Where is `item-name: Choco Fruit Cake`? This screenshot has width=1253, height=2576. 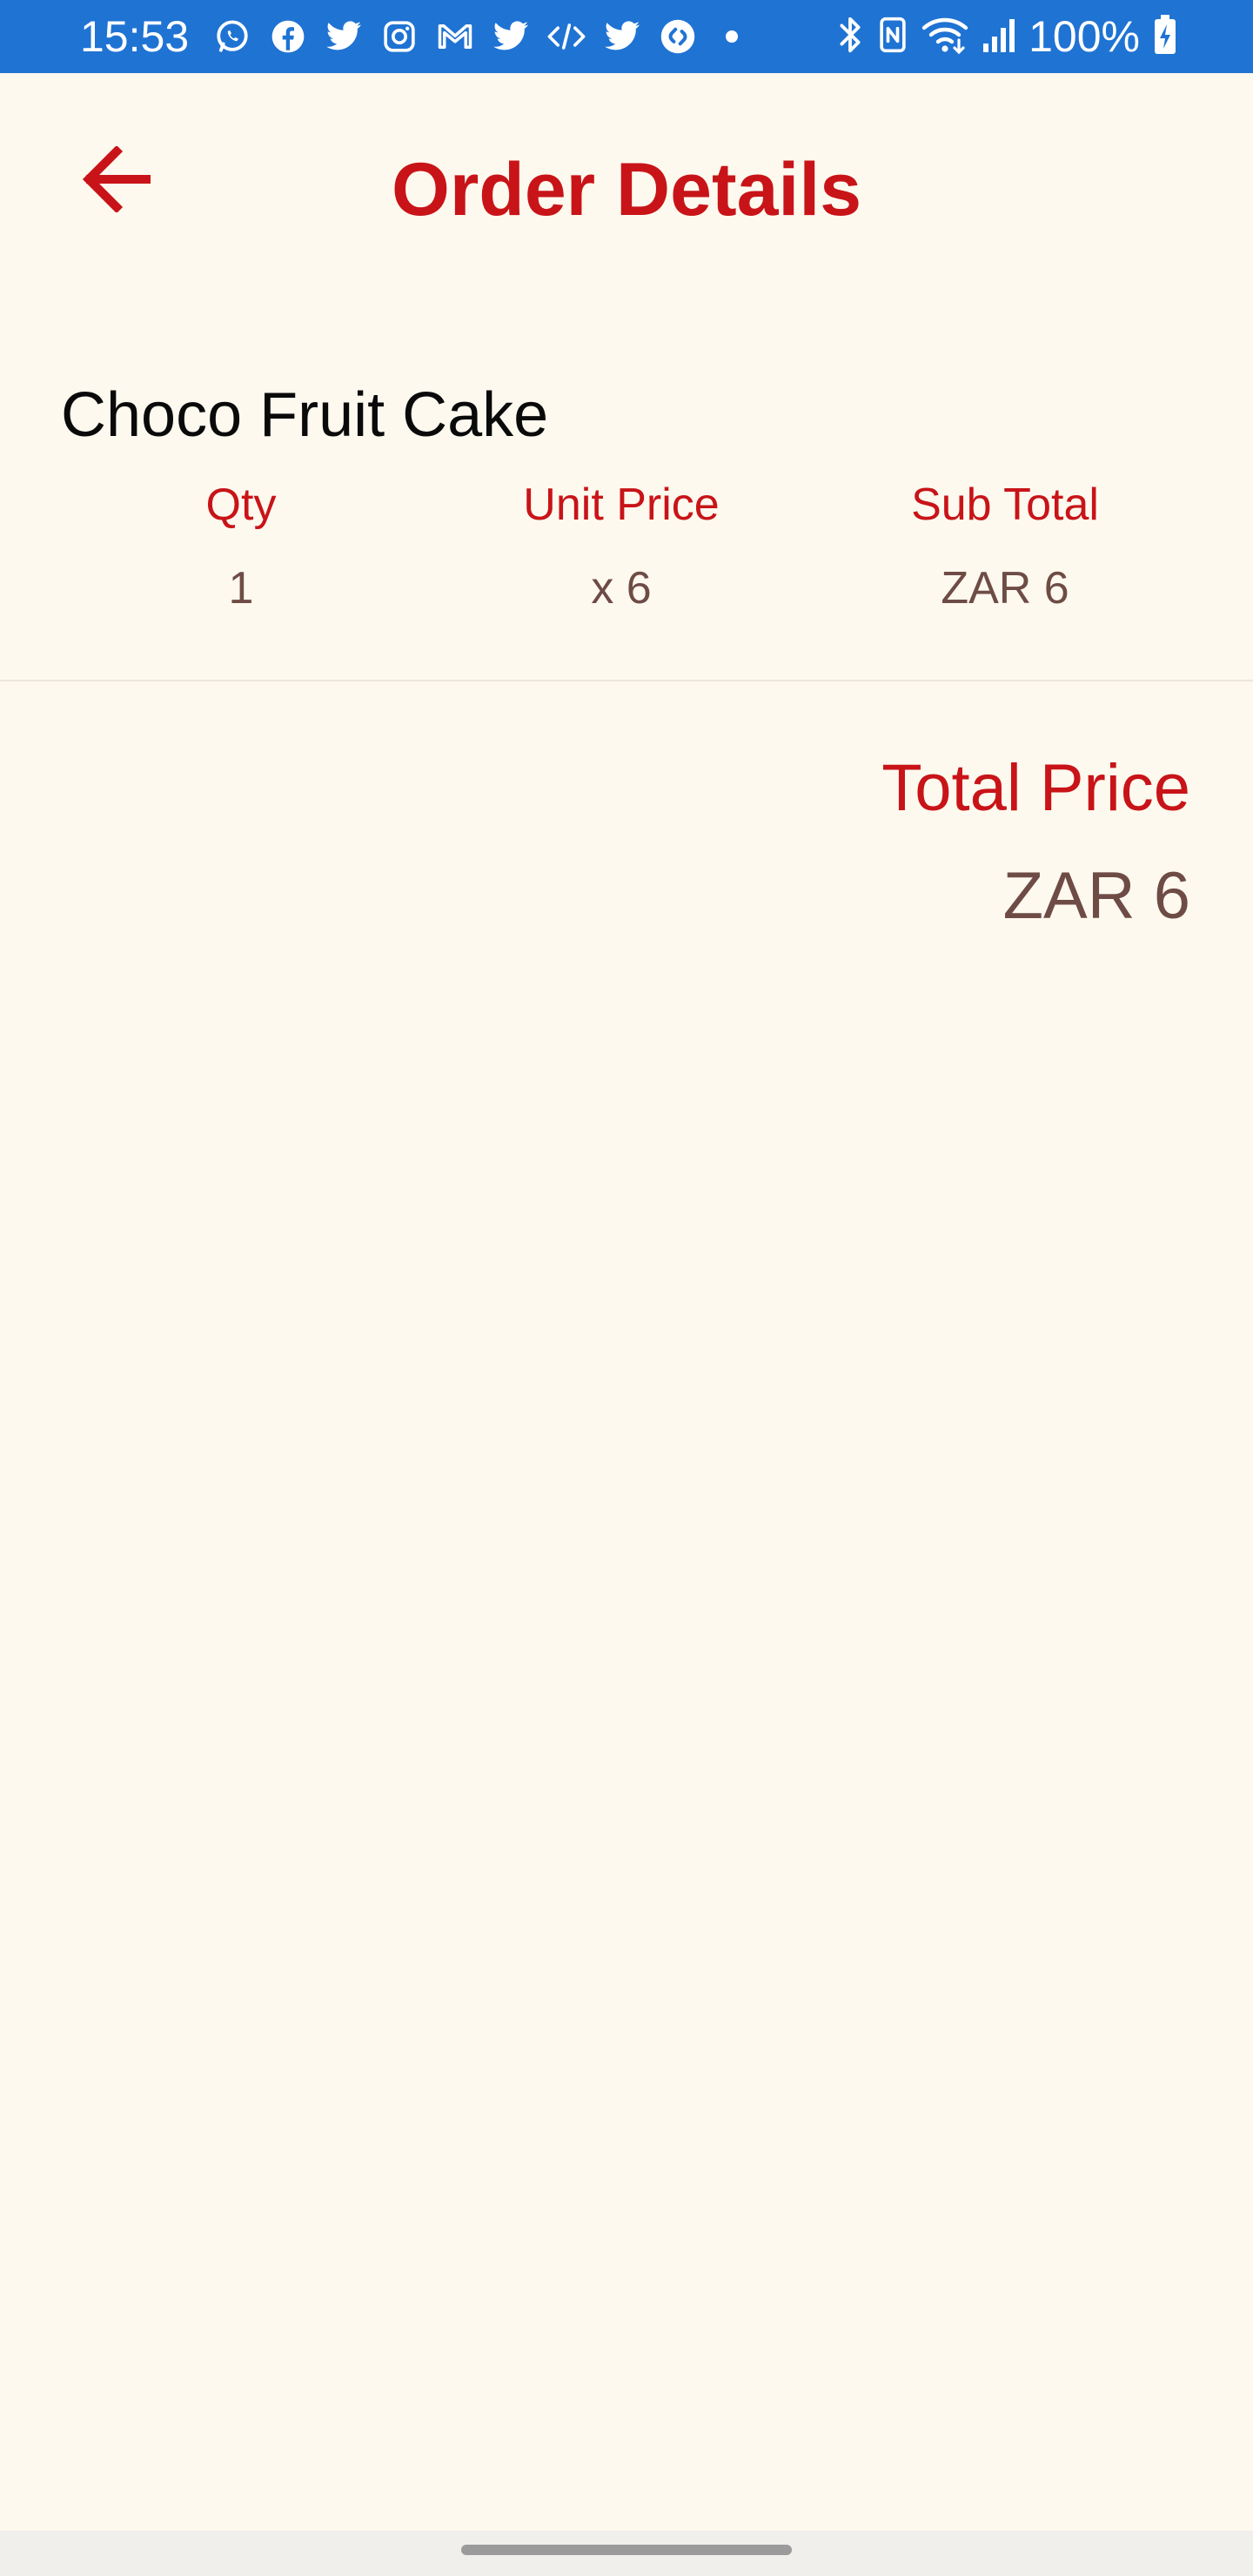
item-name: Choco Fruit Cake is located at coordinates (305, 415).